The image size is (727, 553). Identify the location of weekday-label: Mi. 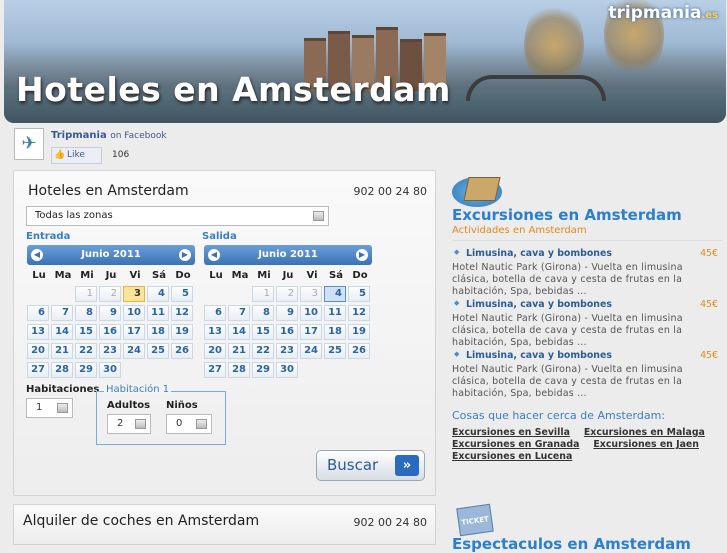
(264, 275).